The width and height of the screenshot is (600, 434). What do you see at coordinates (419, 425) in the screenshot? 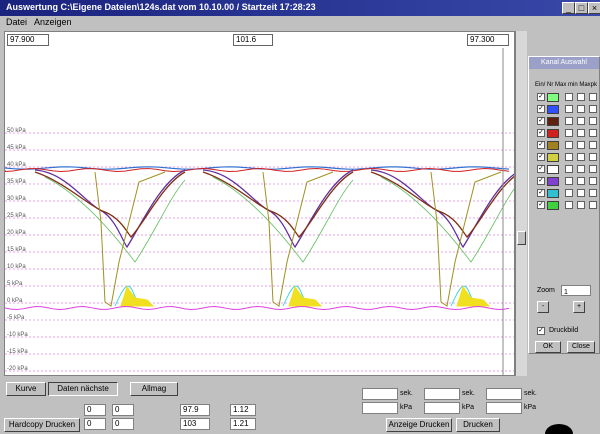
I see `anzeige-drucken-button: Anzeige Drucken` at bounding box center [419, 425].